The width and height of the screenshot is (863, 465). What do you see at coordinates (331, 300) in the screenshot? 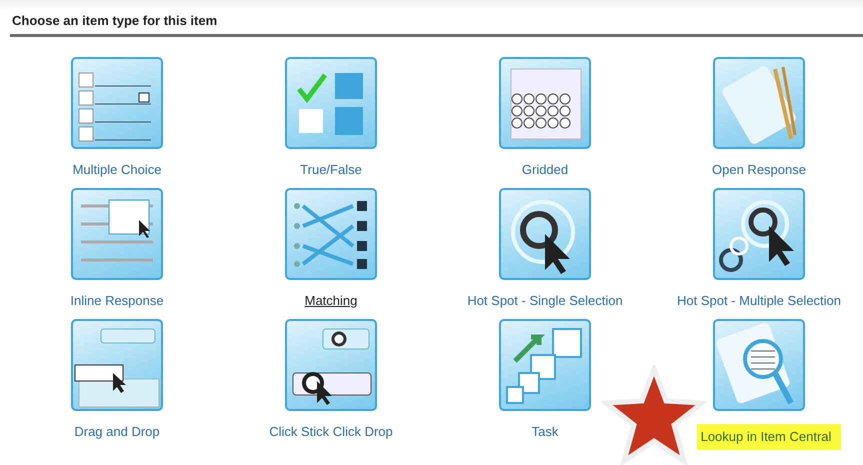
I see `item-type-link: Matching` at bounding box center [331, 300].